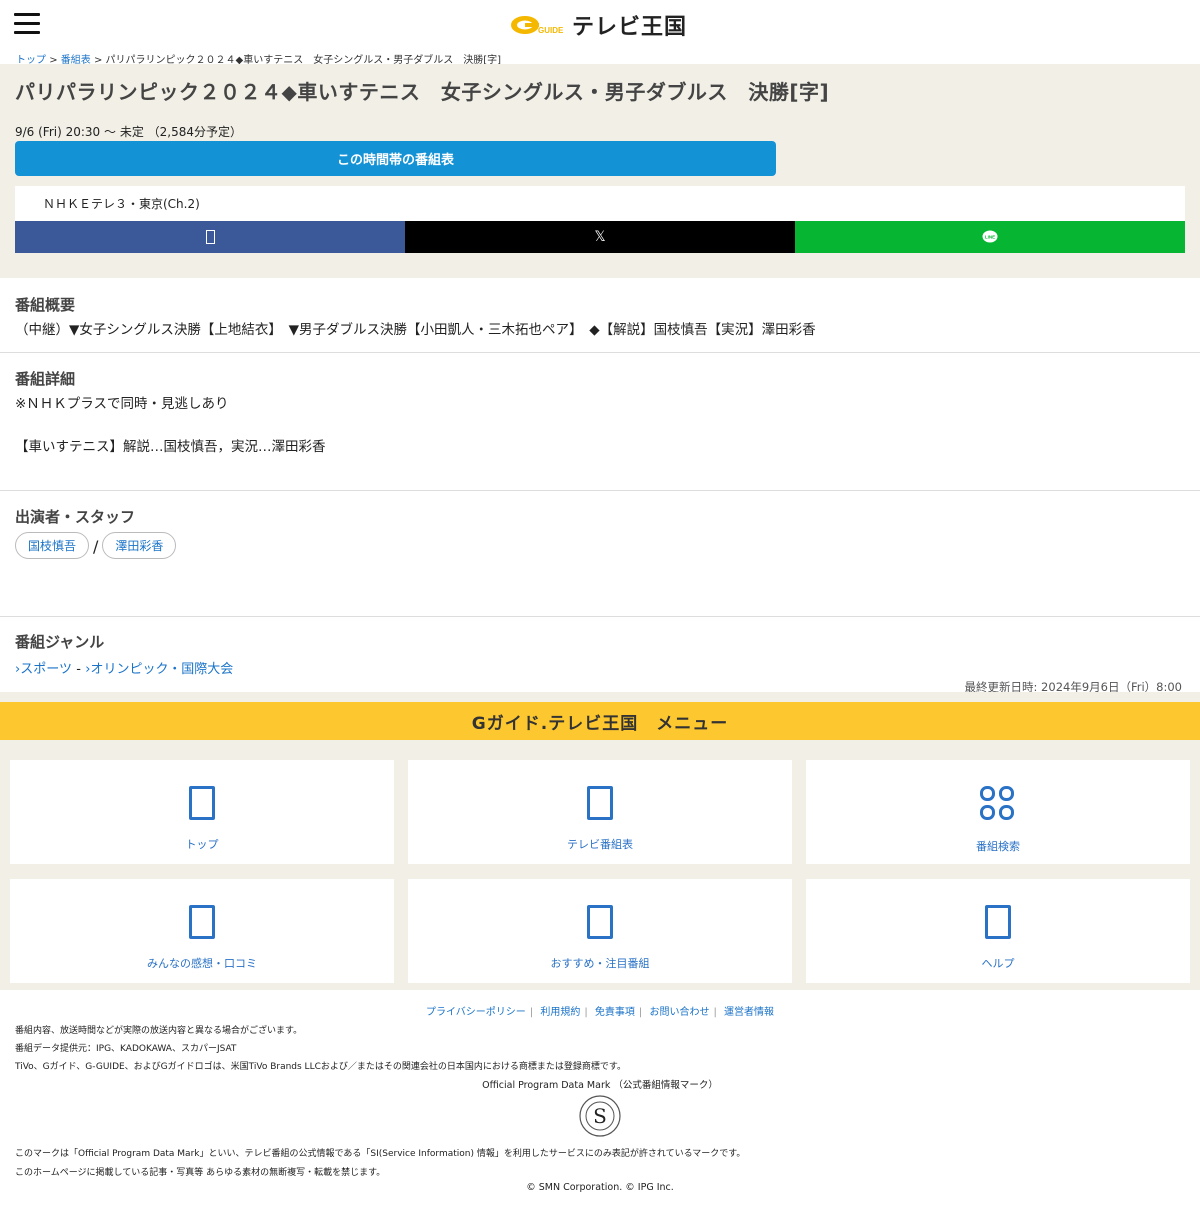  What do you see at coordinates (600, 963) in the screenshot?
I see `menu-item-label: おすすめ・注目番組` at bounding box center [600, 963].